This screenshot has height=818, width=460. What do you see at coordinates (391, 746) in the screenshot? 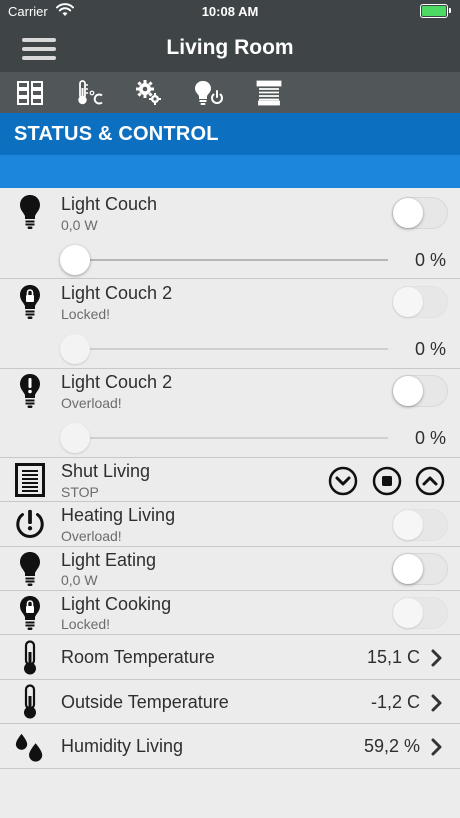
I see `humidity-value: 59,2 %` at bounding box center [391, 746].